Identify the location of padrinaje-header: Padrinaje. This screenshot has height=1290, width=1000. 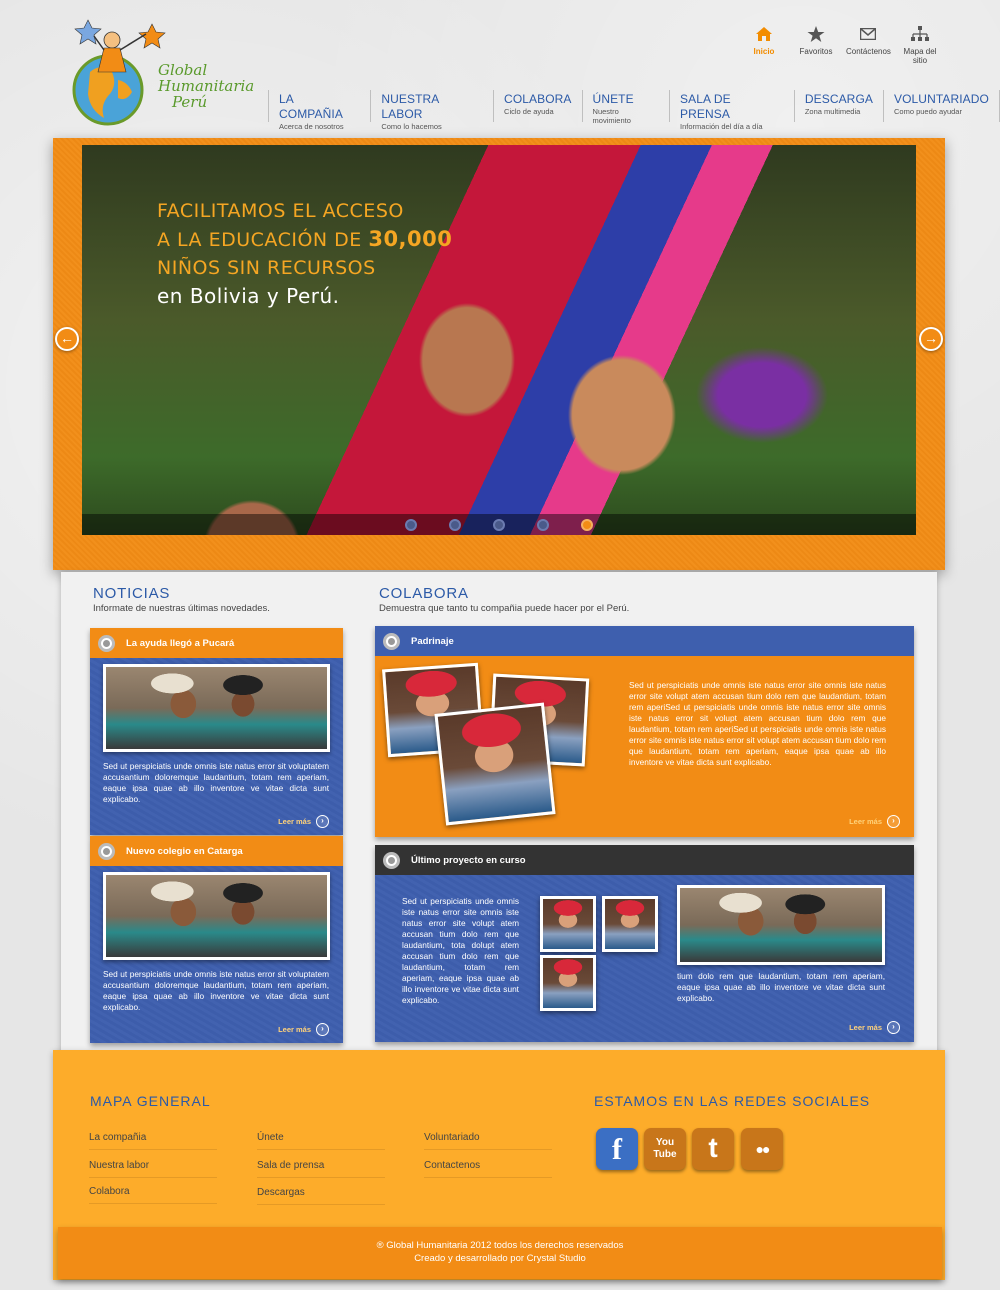
(644, 641).